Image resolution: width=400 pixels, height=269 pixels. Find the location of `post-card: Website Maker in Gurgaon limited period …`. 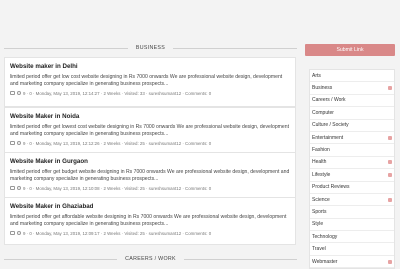

post-card: Website Maker in Gurgaon limited period … is located at coordinates (150, 176).